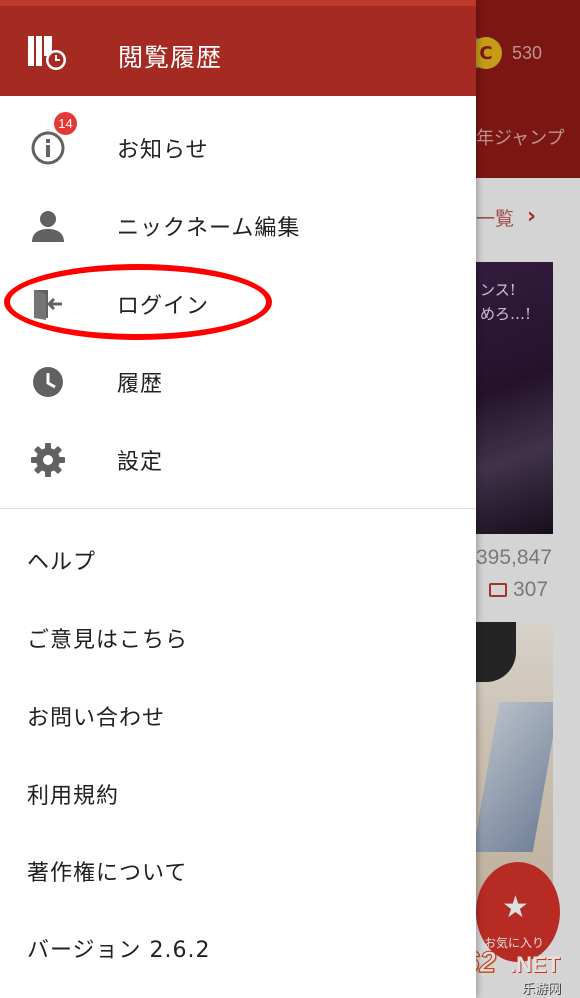  What do you see at coordinates (238, 459) in the screenshot?
I see `menu-item-settings: 設定` at bounding box center [238, 459].